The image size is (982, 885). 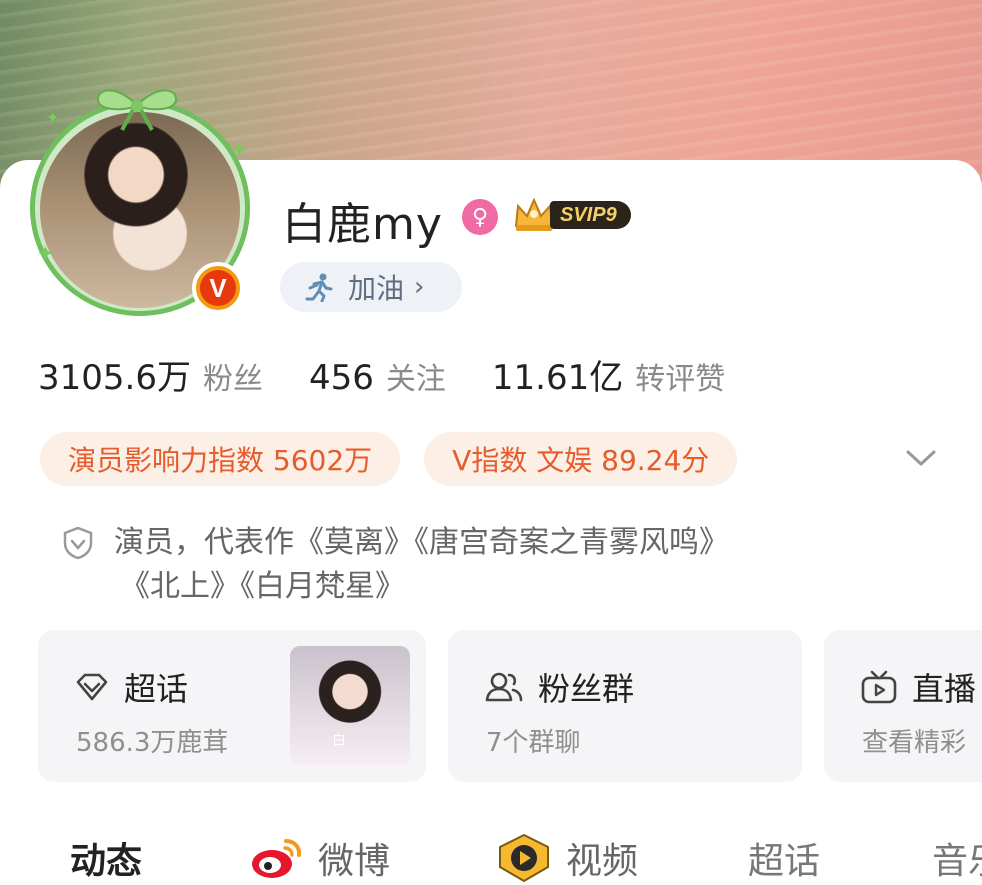 I want to click on fan-group-card: 粉丝群 7个群聊, so click(x=625, y=706).